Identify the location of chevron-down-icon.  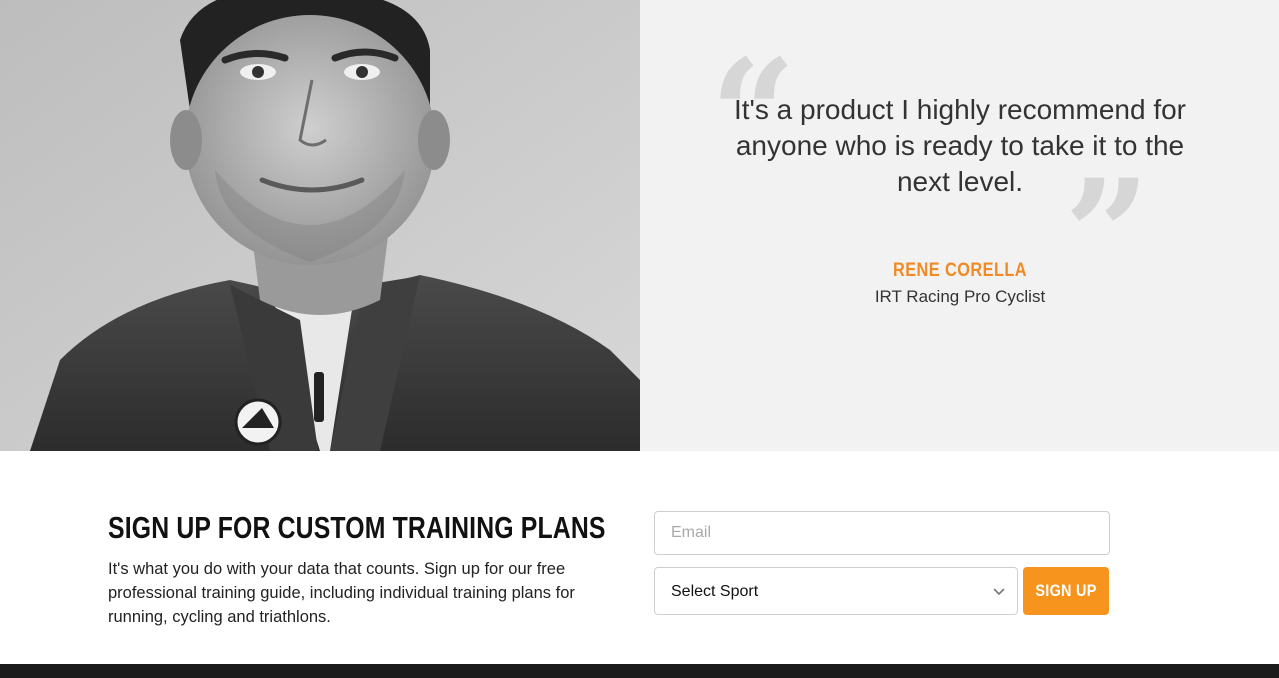
(999, 592).